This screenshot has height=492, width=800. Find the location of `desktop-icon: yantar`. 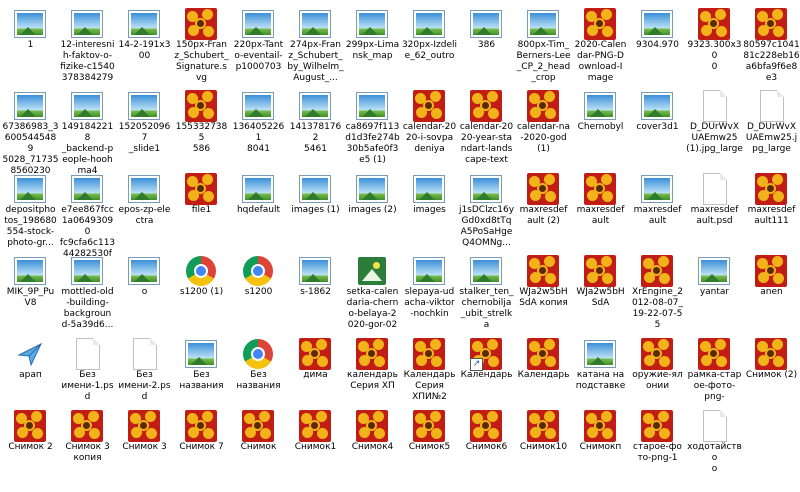

desktop-icon: yantar is located at coordinates (714, 292).